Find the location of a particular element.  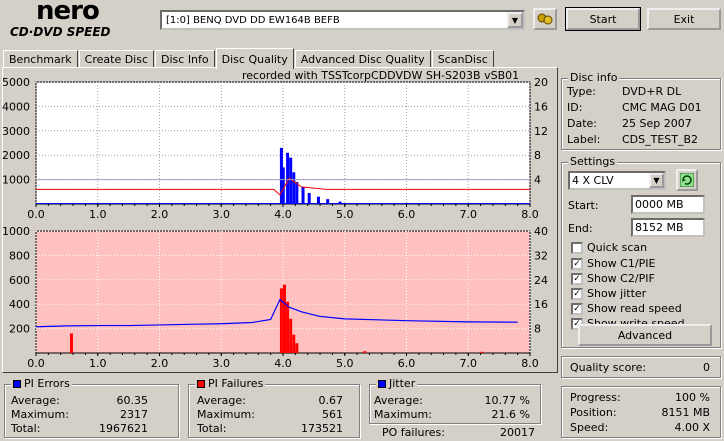

show-jitter-checkbox: ✓ Show jitter is located at coordinates (608, 293).